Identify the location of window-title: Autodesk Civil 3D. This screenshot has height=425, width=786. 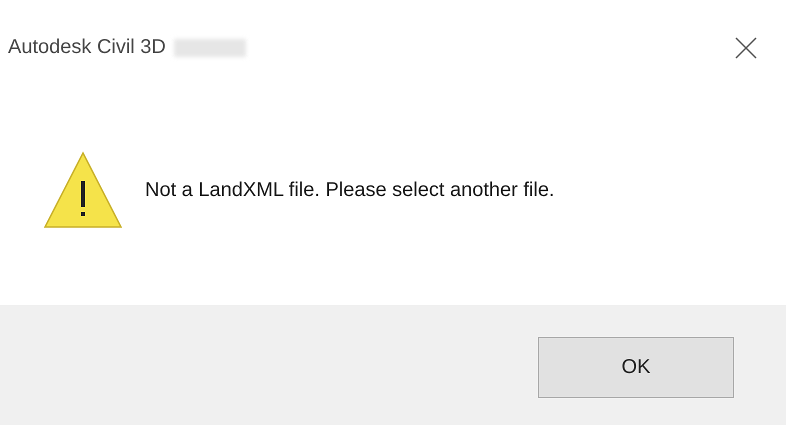
(87, 47).